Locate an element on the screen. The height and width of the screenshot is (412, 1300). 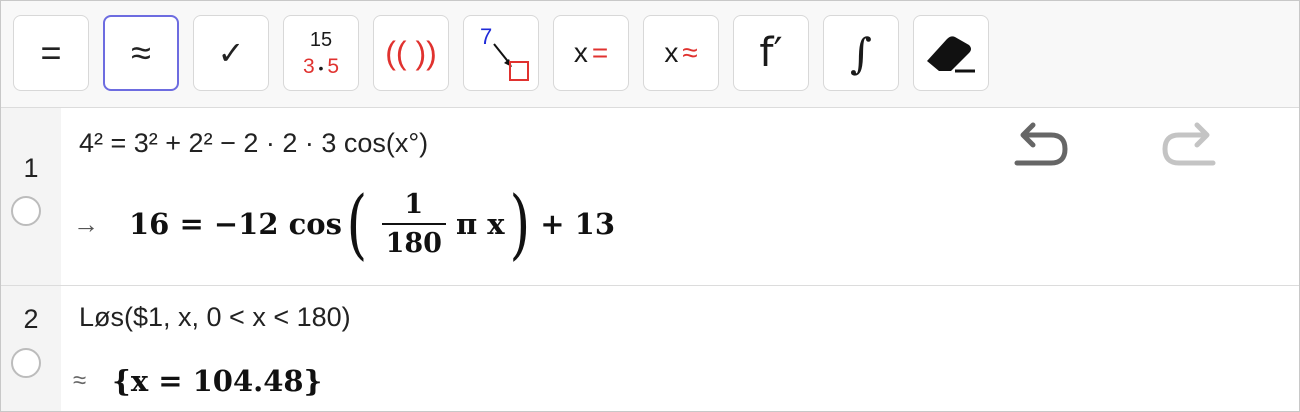
undo-icon is located at coordinates (1041, 144).